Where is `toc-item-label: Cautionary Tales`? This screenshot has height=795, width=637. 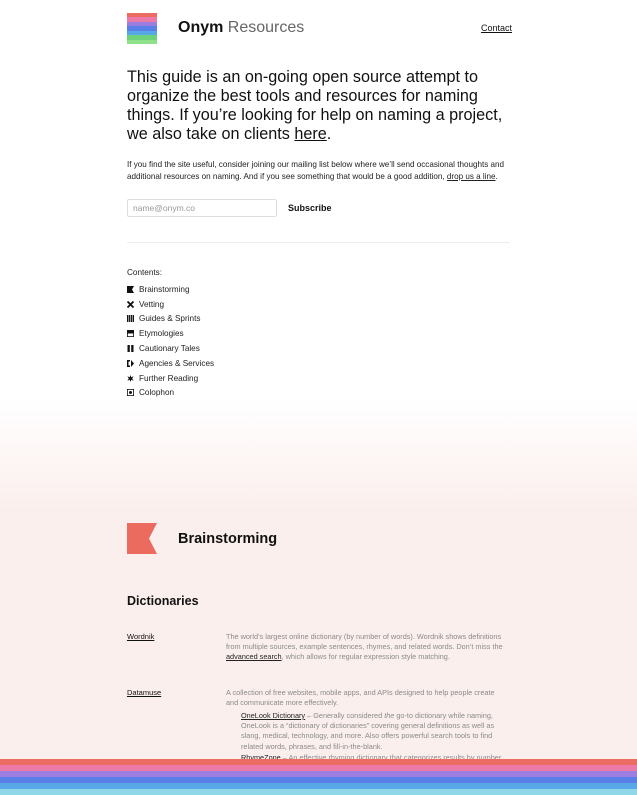 toc-item-label: Cautionary Tales is located at coordinates (169, 349).